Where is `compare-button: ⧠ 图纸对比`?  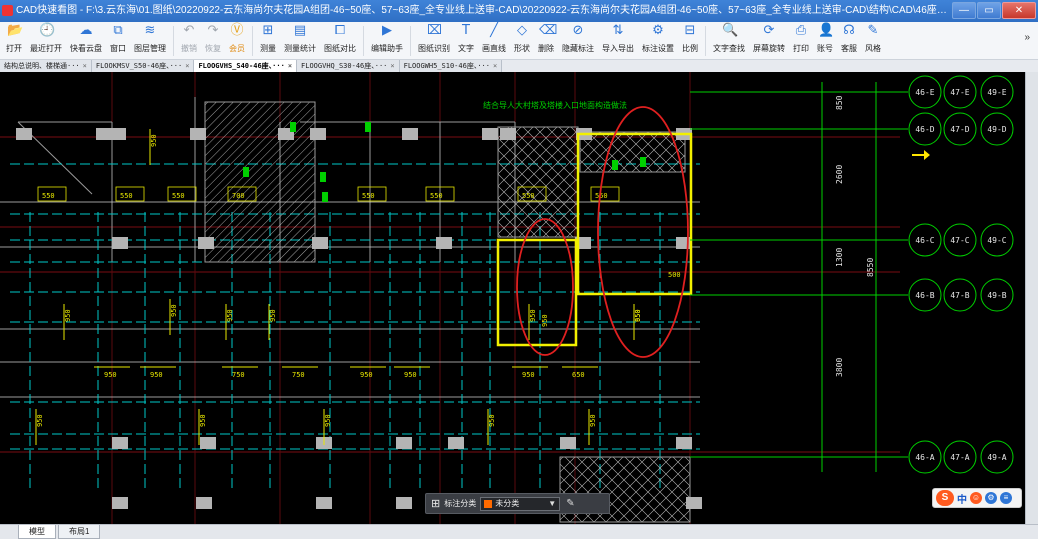 compare-button: ⧠ 图纸对比 is located at coordinates (340, 41).